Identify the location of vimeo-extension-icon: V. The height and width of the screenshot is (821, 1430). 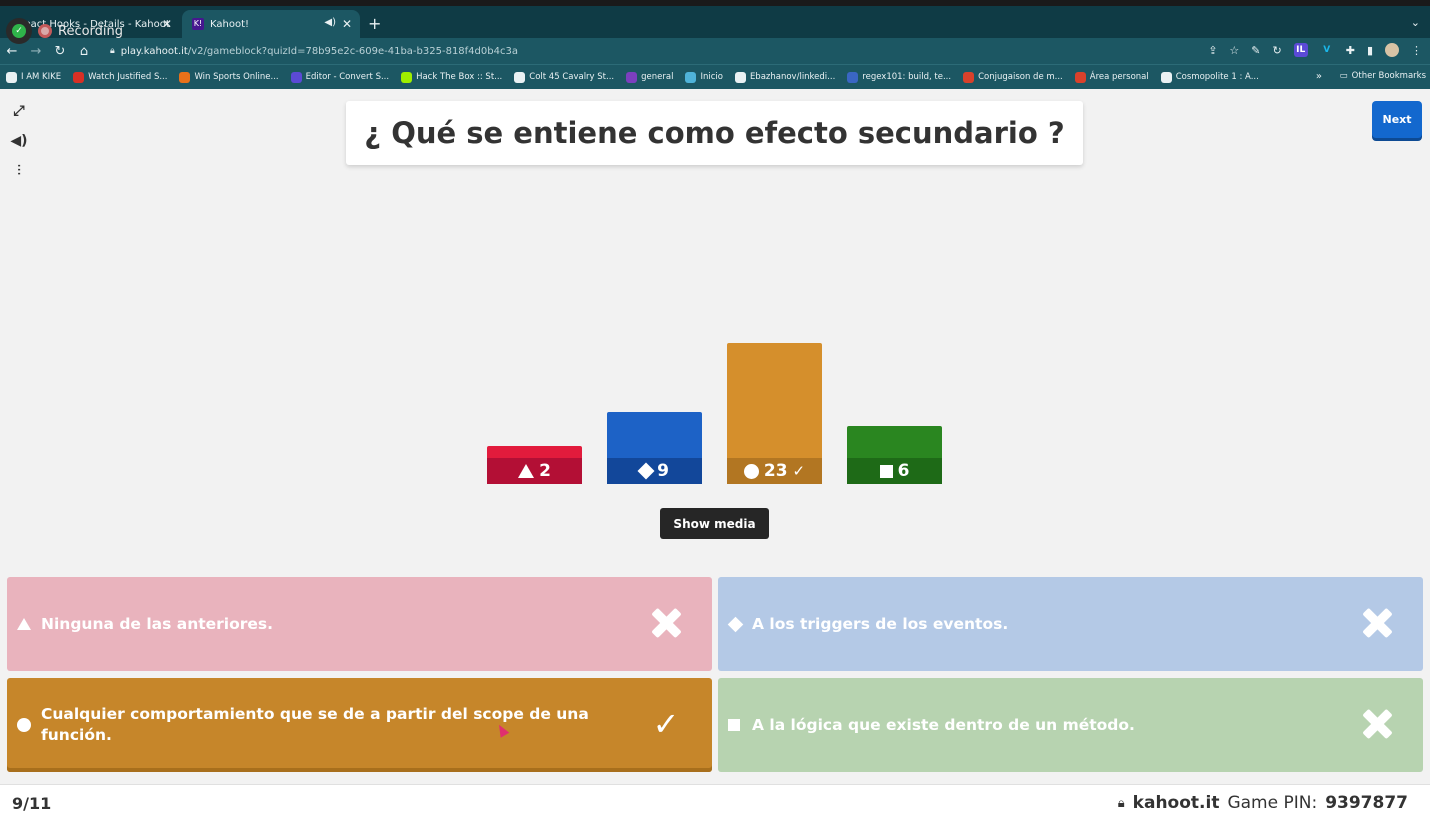
(1327, 50).